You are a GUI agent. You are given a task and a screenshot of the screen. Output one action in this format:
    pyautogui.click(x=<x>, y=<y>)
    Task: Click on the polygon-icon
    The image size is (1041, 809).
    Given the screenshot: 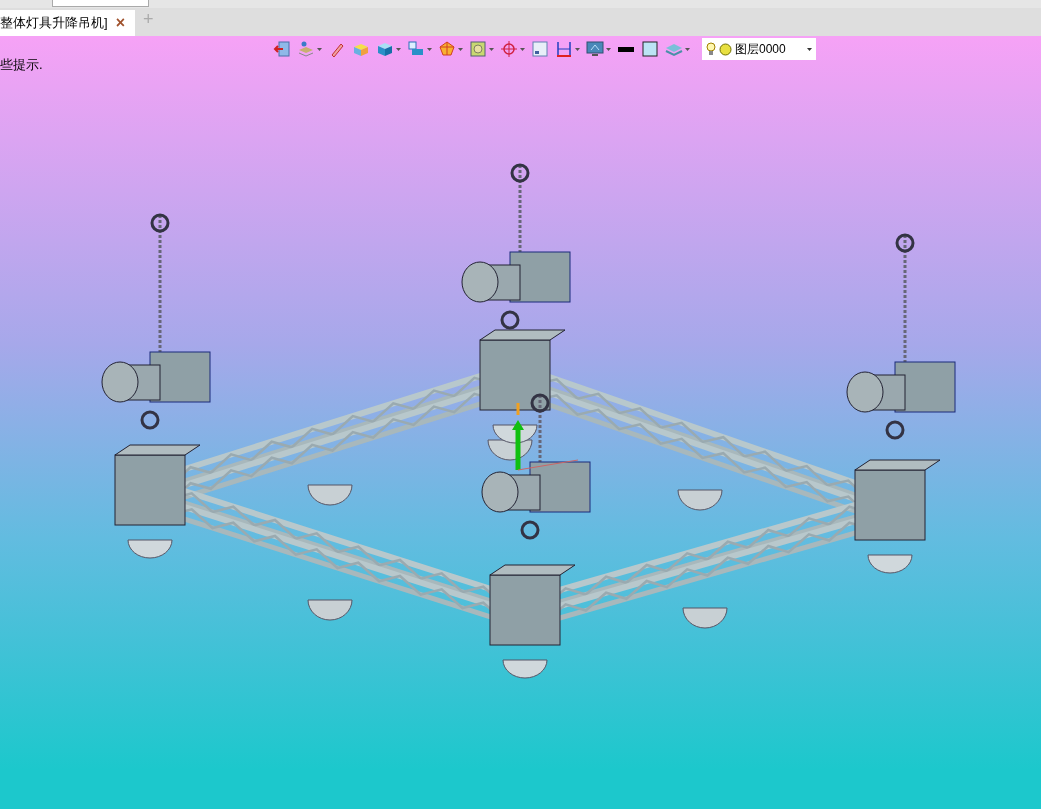 What is the action you would take?
    pyautogui.click(x=447, y=49)
    